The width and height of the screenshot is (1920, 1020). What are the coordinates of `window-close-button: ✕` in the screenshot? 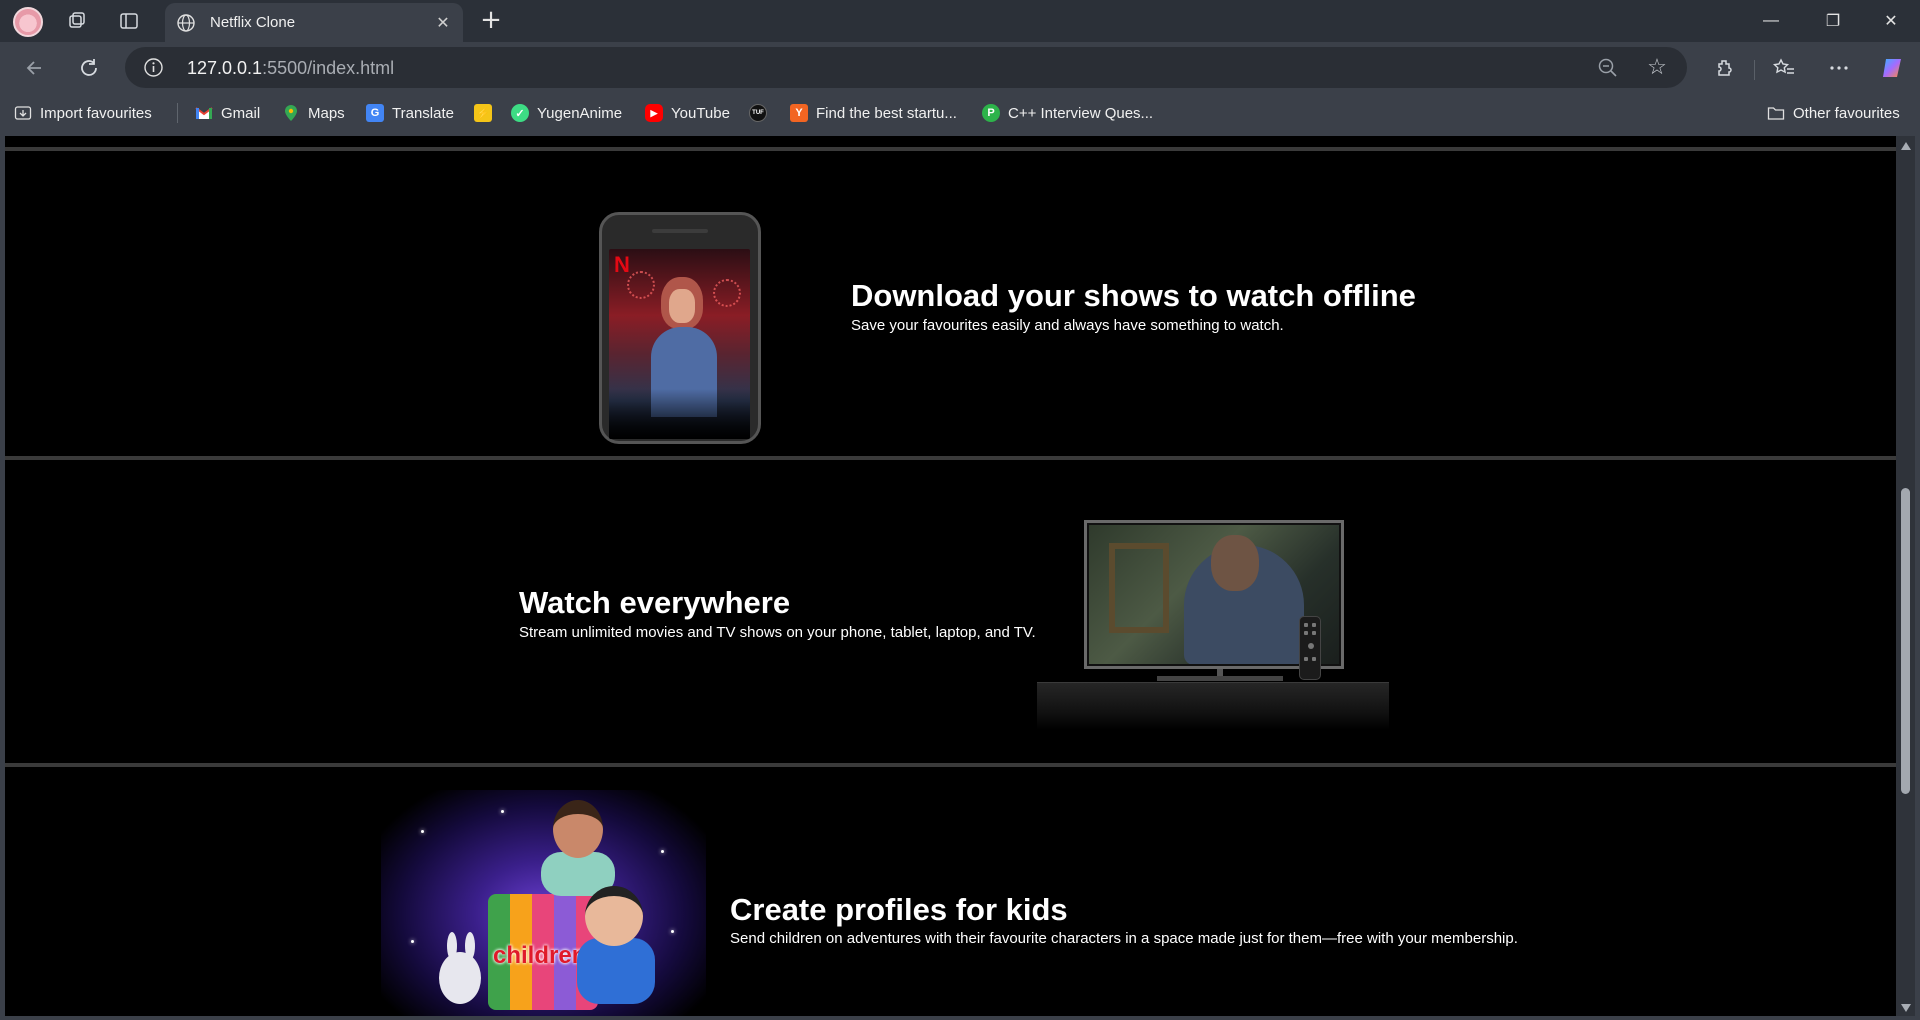 It's located at (1891, 21).